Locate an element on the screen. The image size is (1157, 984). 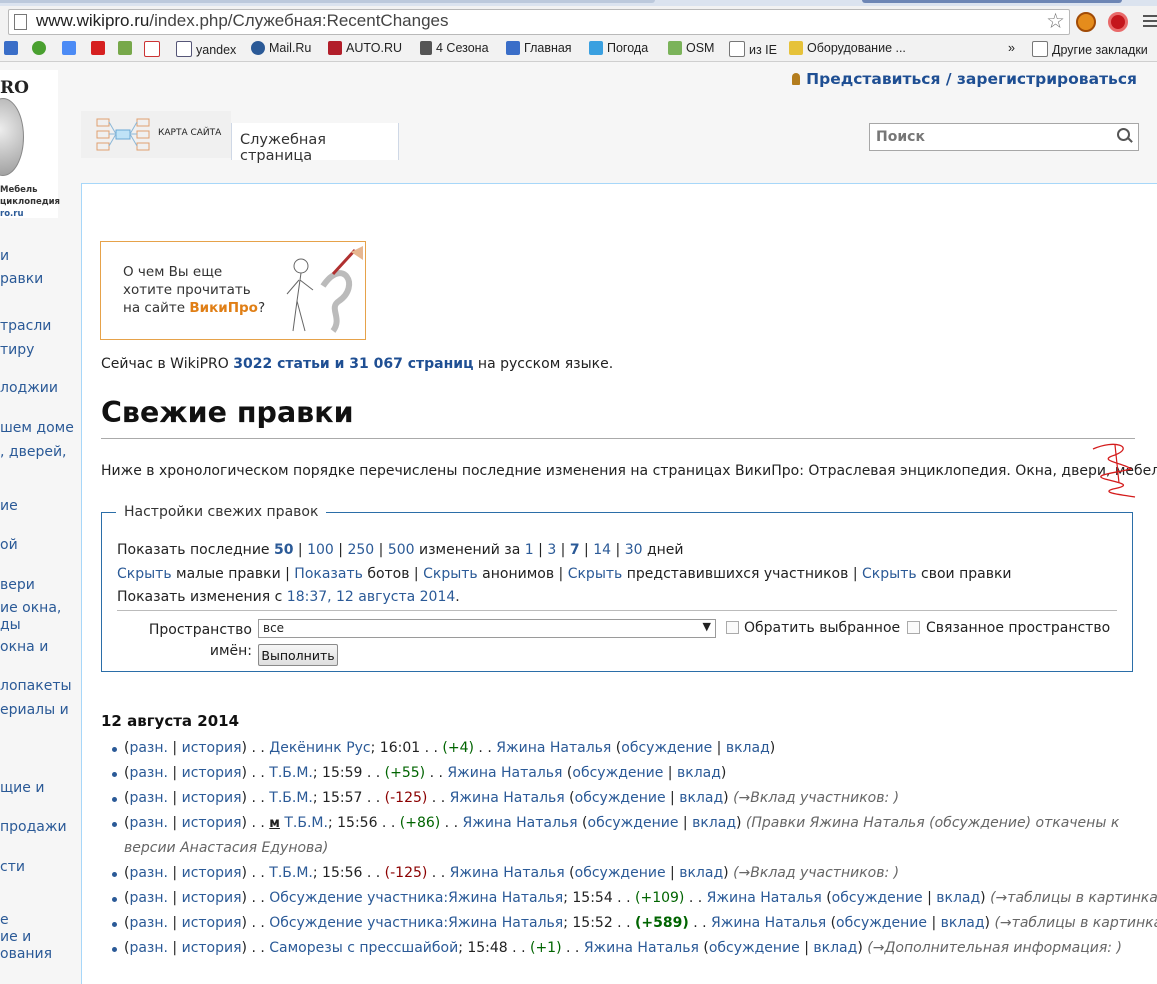
nav-item: ования is located at coordinates (26, 954).